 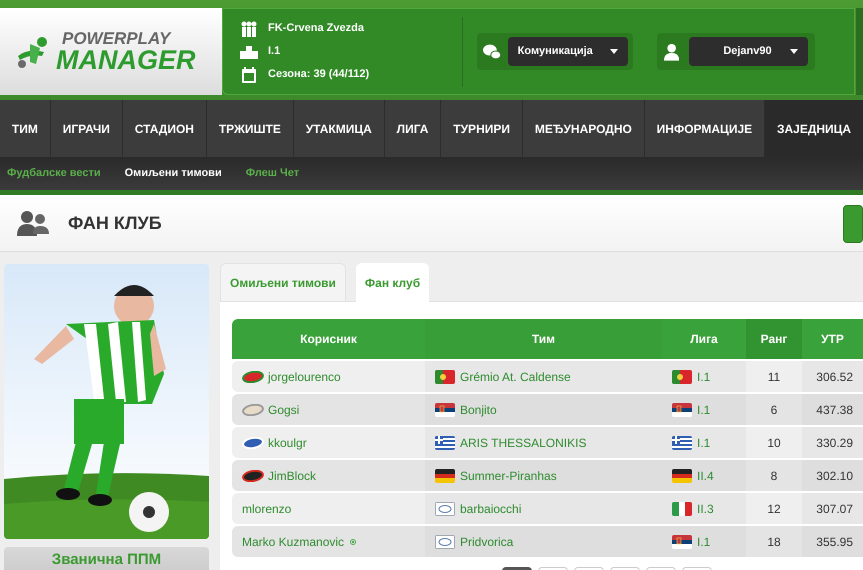 What do you see at coordinates (774, 541) in the screenshot?
I see `table-cell: 18` at bounding box center [774, 541].